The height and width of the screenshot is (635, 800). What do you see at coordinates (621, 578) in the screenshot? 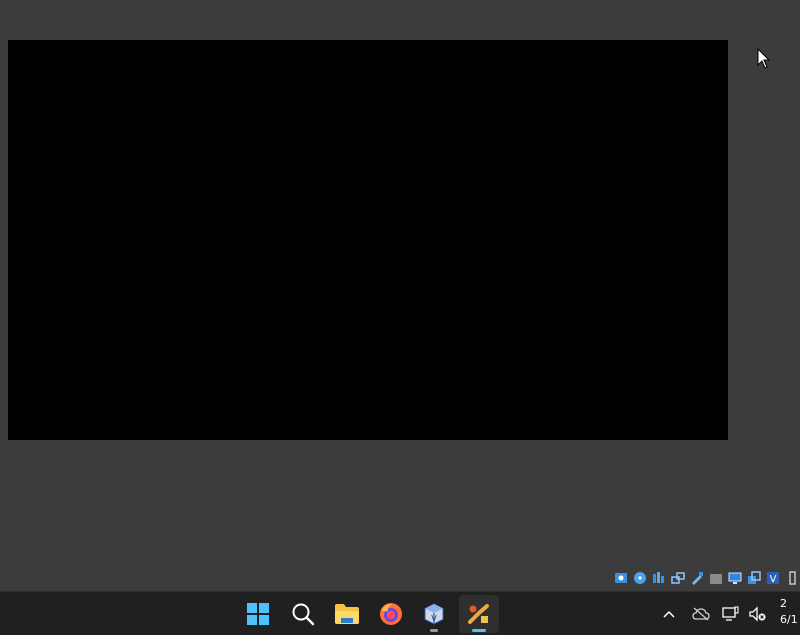
I see `hard-disk-icon` at bounding box center [621, 578].